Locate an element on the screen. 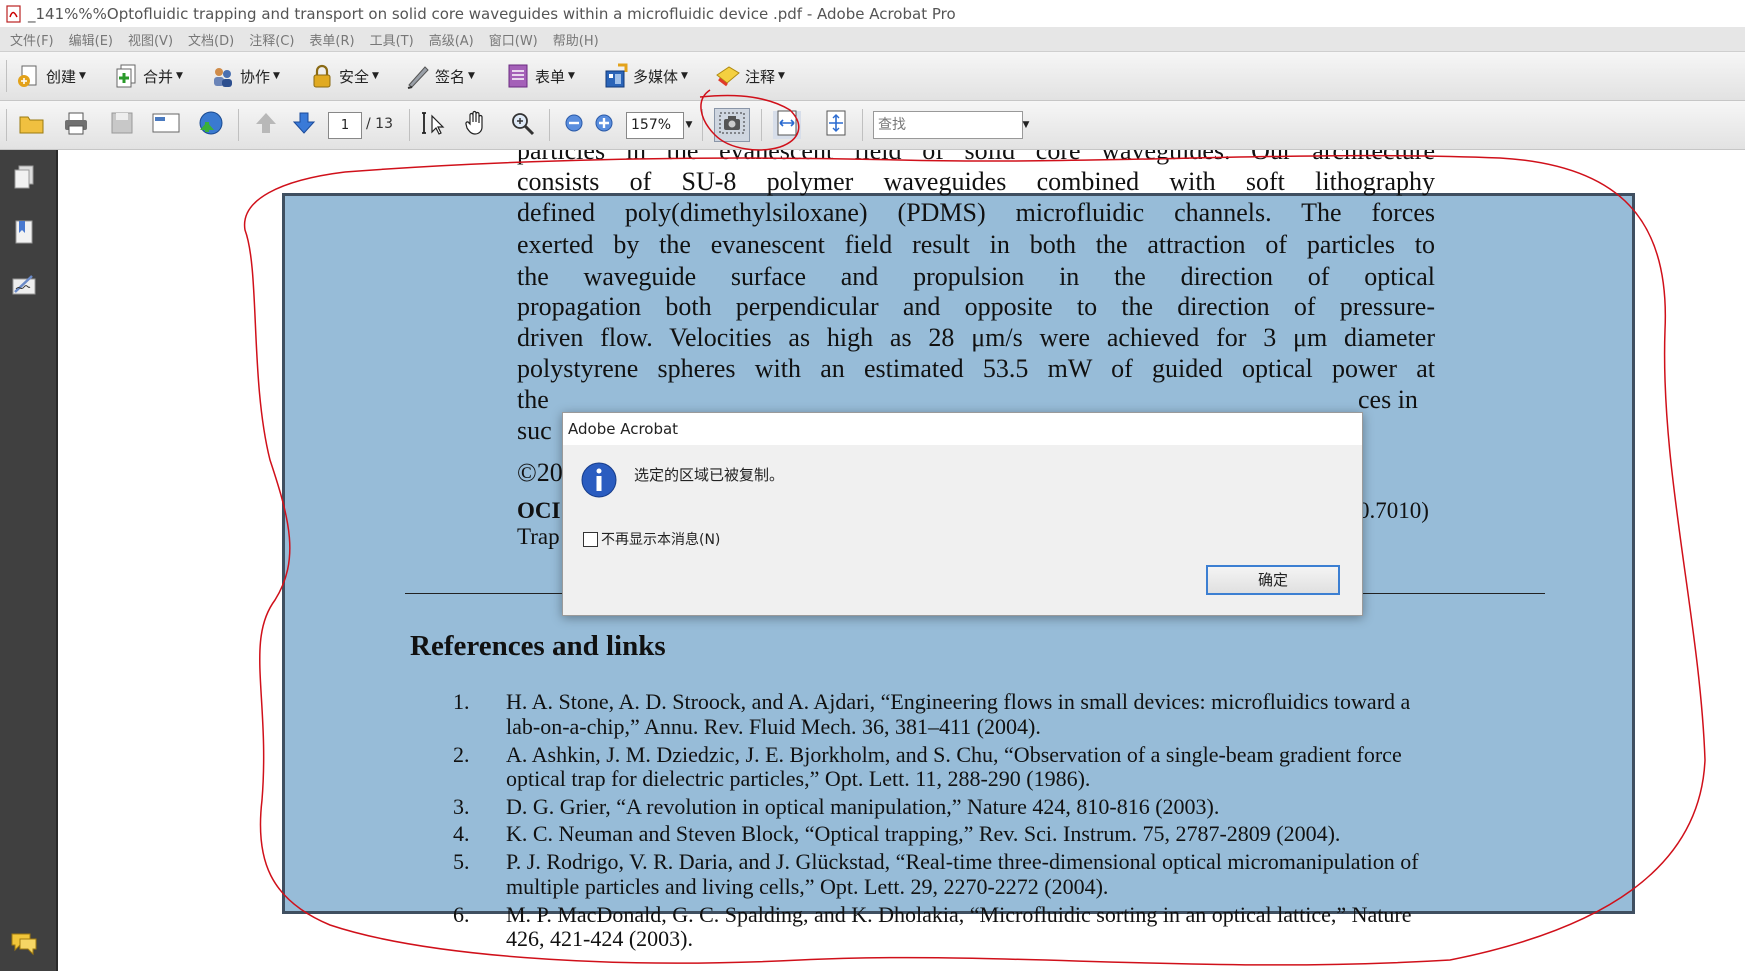 This screenshot has height=971, width=1745. next-page-button is located at coordinates (304, 125).